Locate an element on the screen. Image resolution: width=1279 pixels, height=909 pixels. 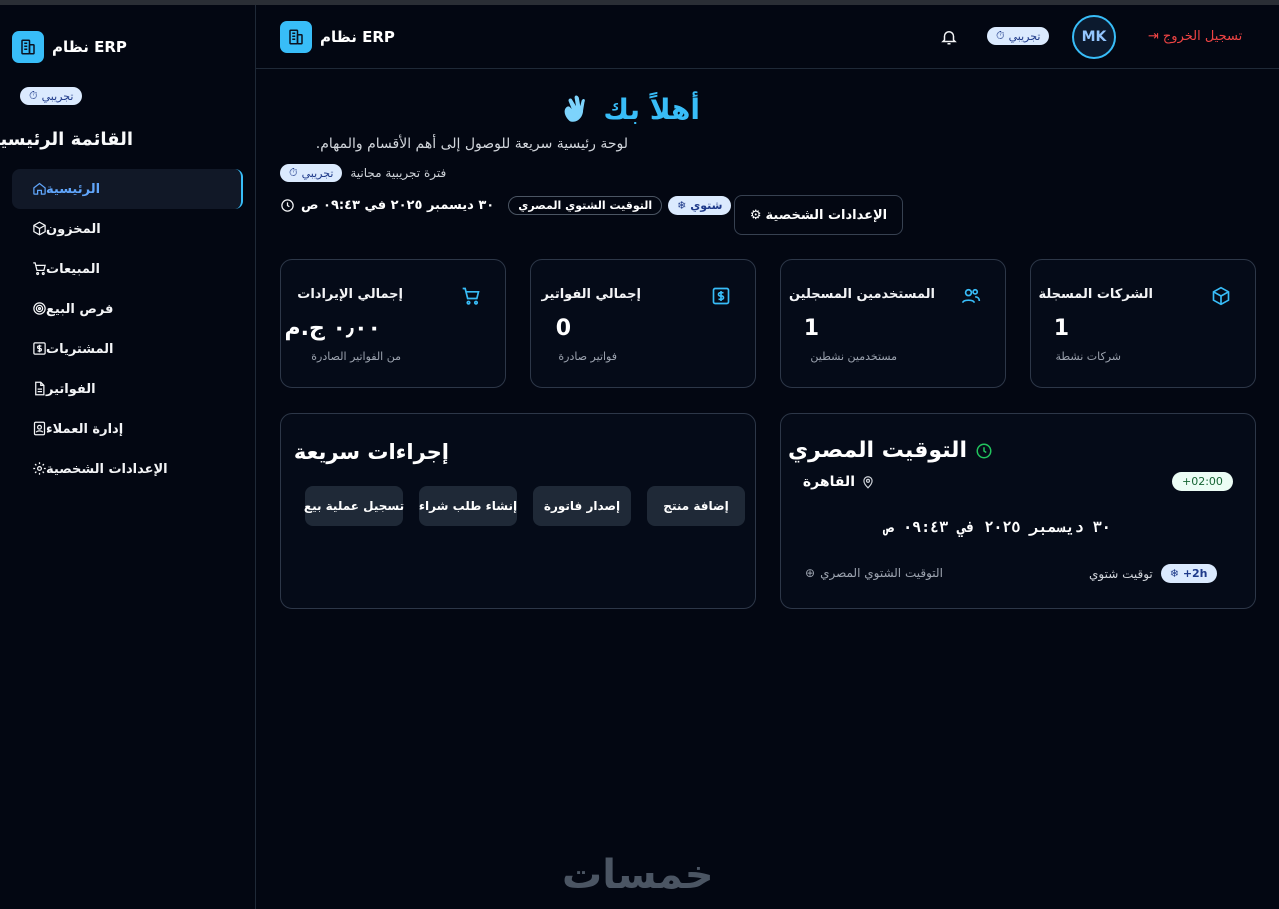
watermark-logo: خمسات is located at coordinates (638, 875).